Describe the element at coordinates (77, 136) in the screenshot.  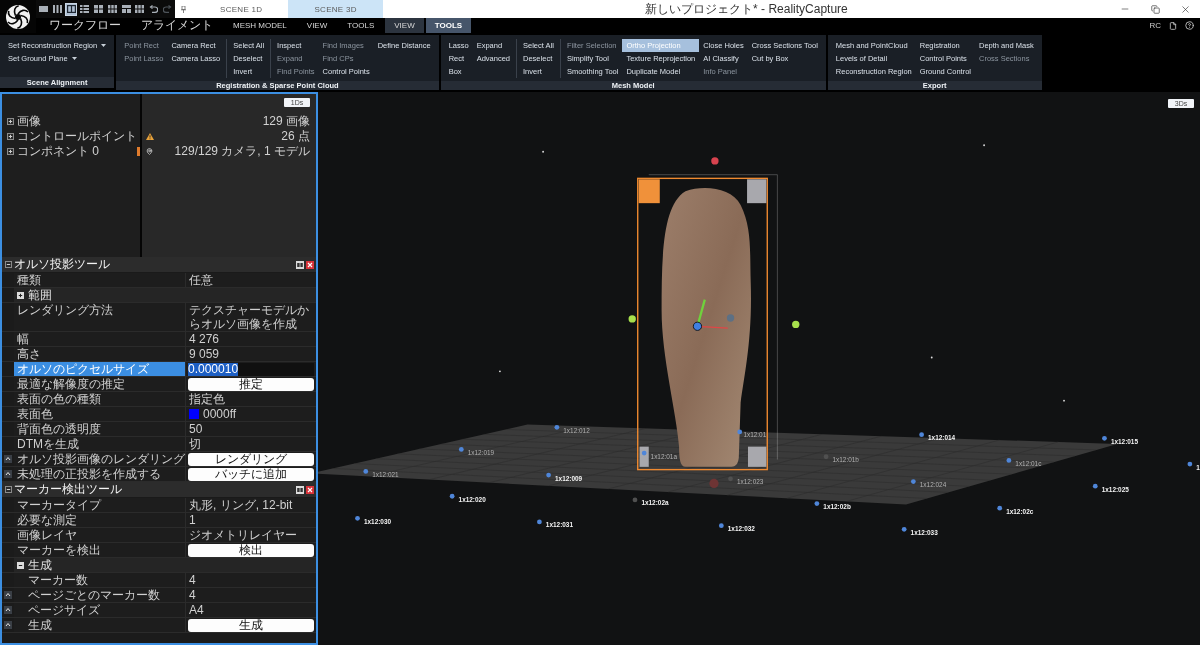
I see `tree-item: コントロールポイント` at that location.